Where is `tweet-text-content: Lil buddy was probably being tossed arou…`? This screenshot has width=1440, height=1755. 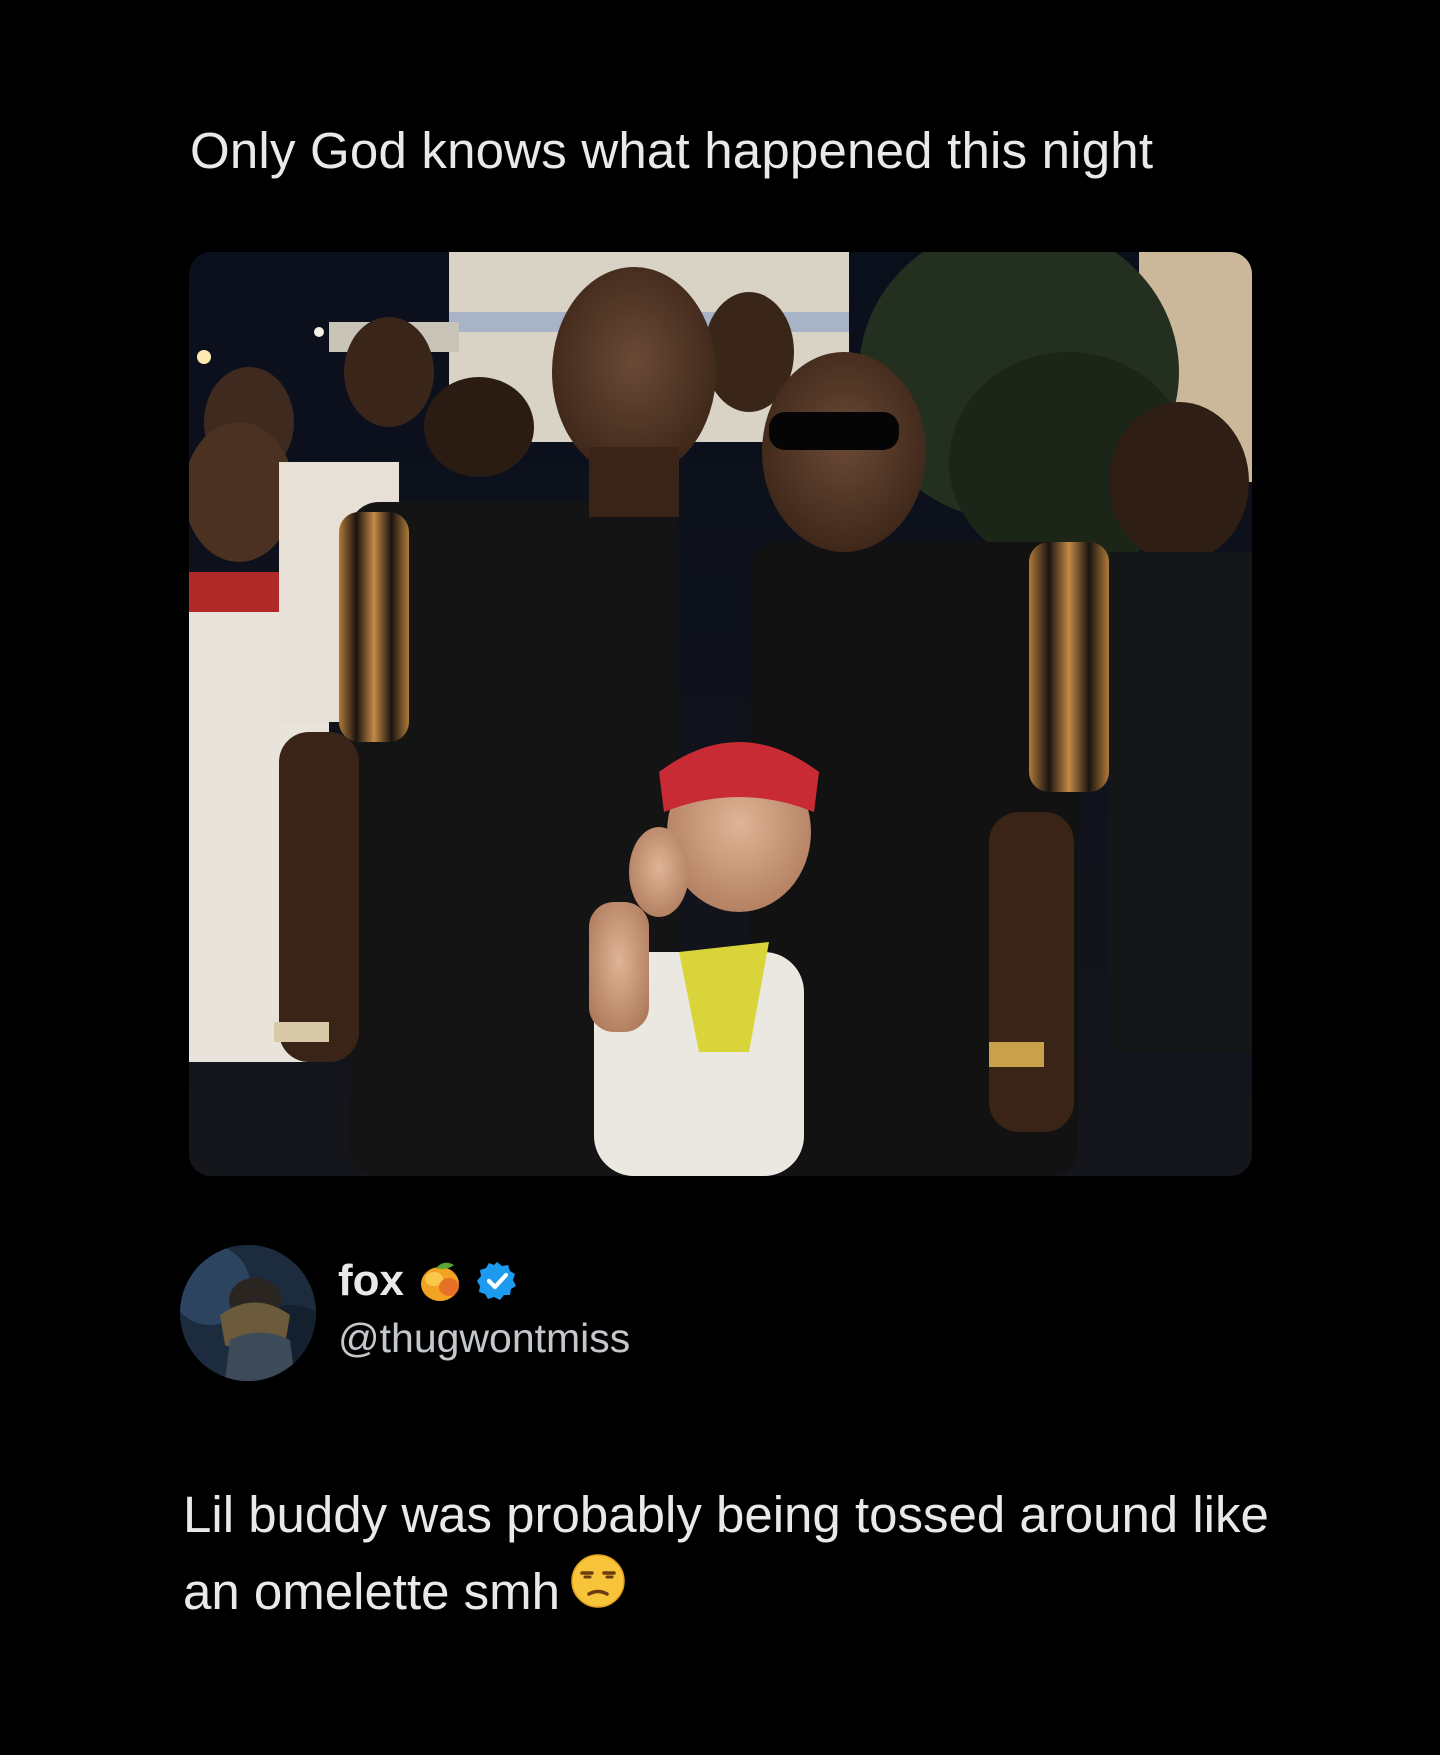 tweet-text-content: Lil buddy was probably being tossed arou… is located at coordinates (726, 1553).